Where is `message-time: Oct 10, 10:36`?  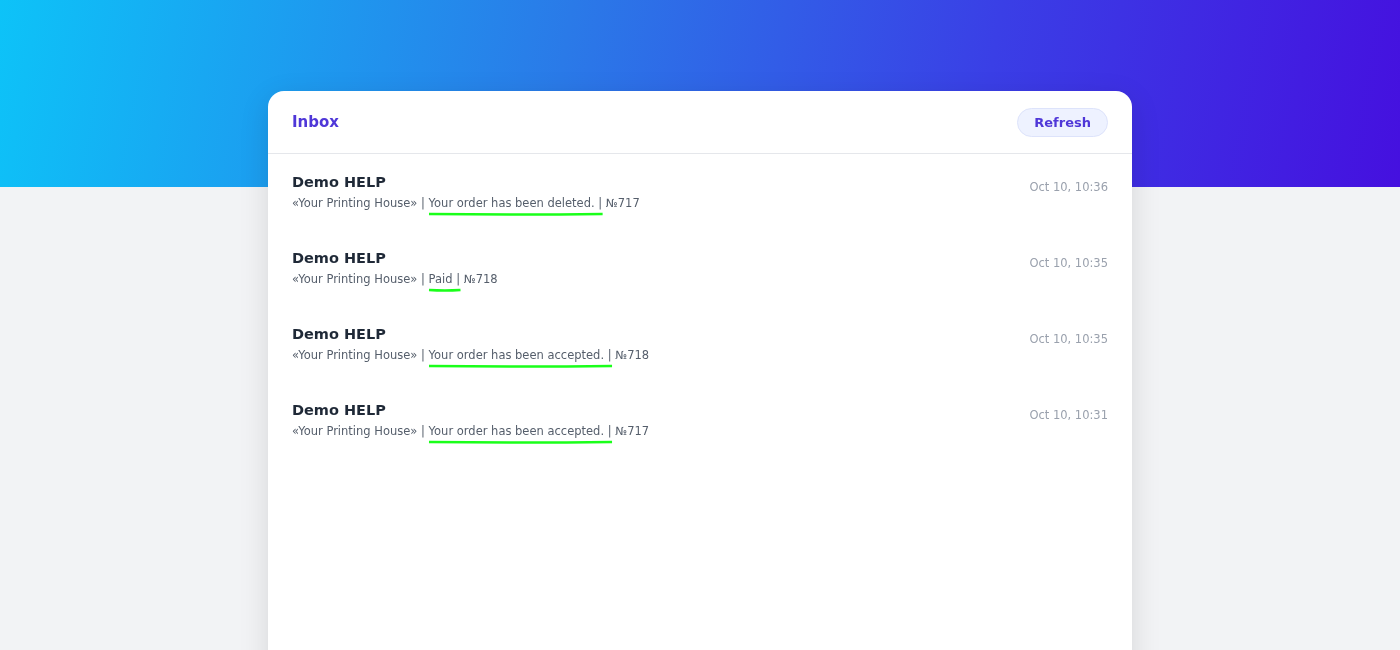
message-time: Oct 10, 10:36 is located at coordinates (1068, 187).